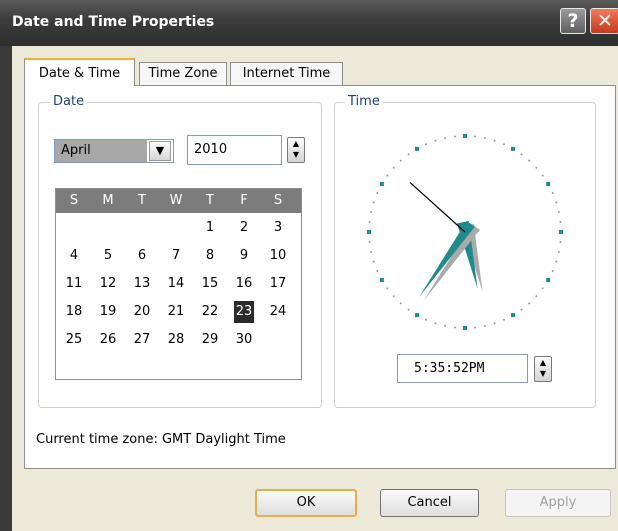 This screenshot has height=531, width=618. I want to click on calendar-day: 5, so click(108, 256).